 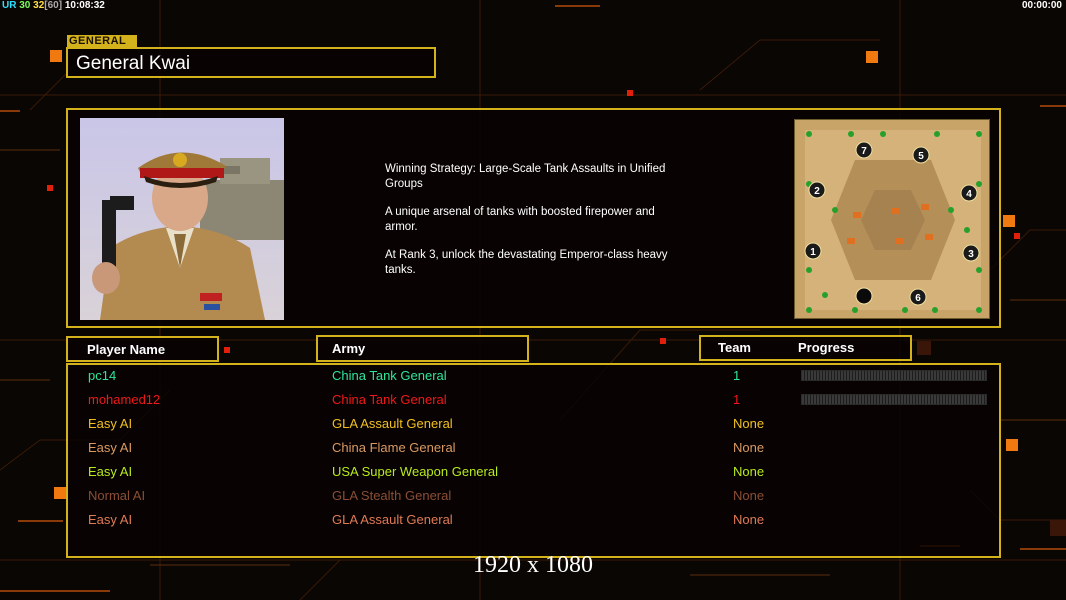 What do you see at coordinates (9, 5) in the screenshot?
I see `hud-prefix: UR` at bounding box center [9, 5].